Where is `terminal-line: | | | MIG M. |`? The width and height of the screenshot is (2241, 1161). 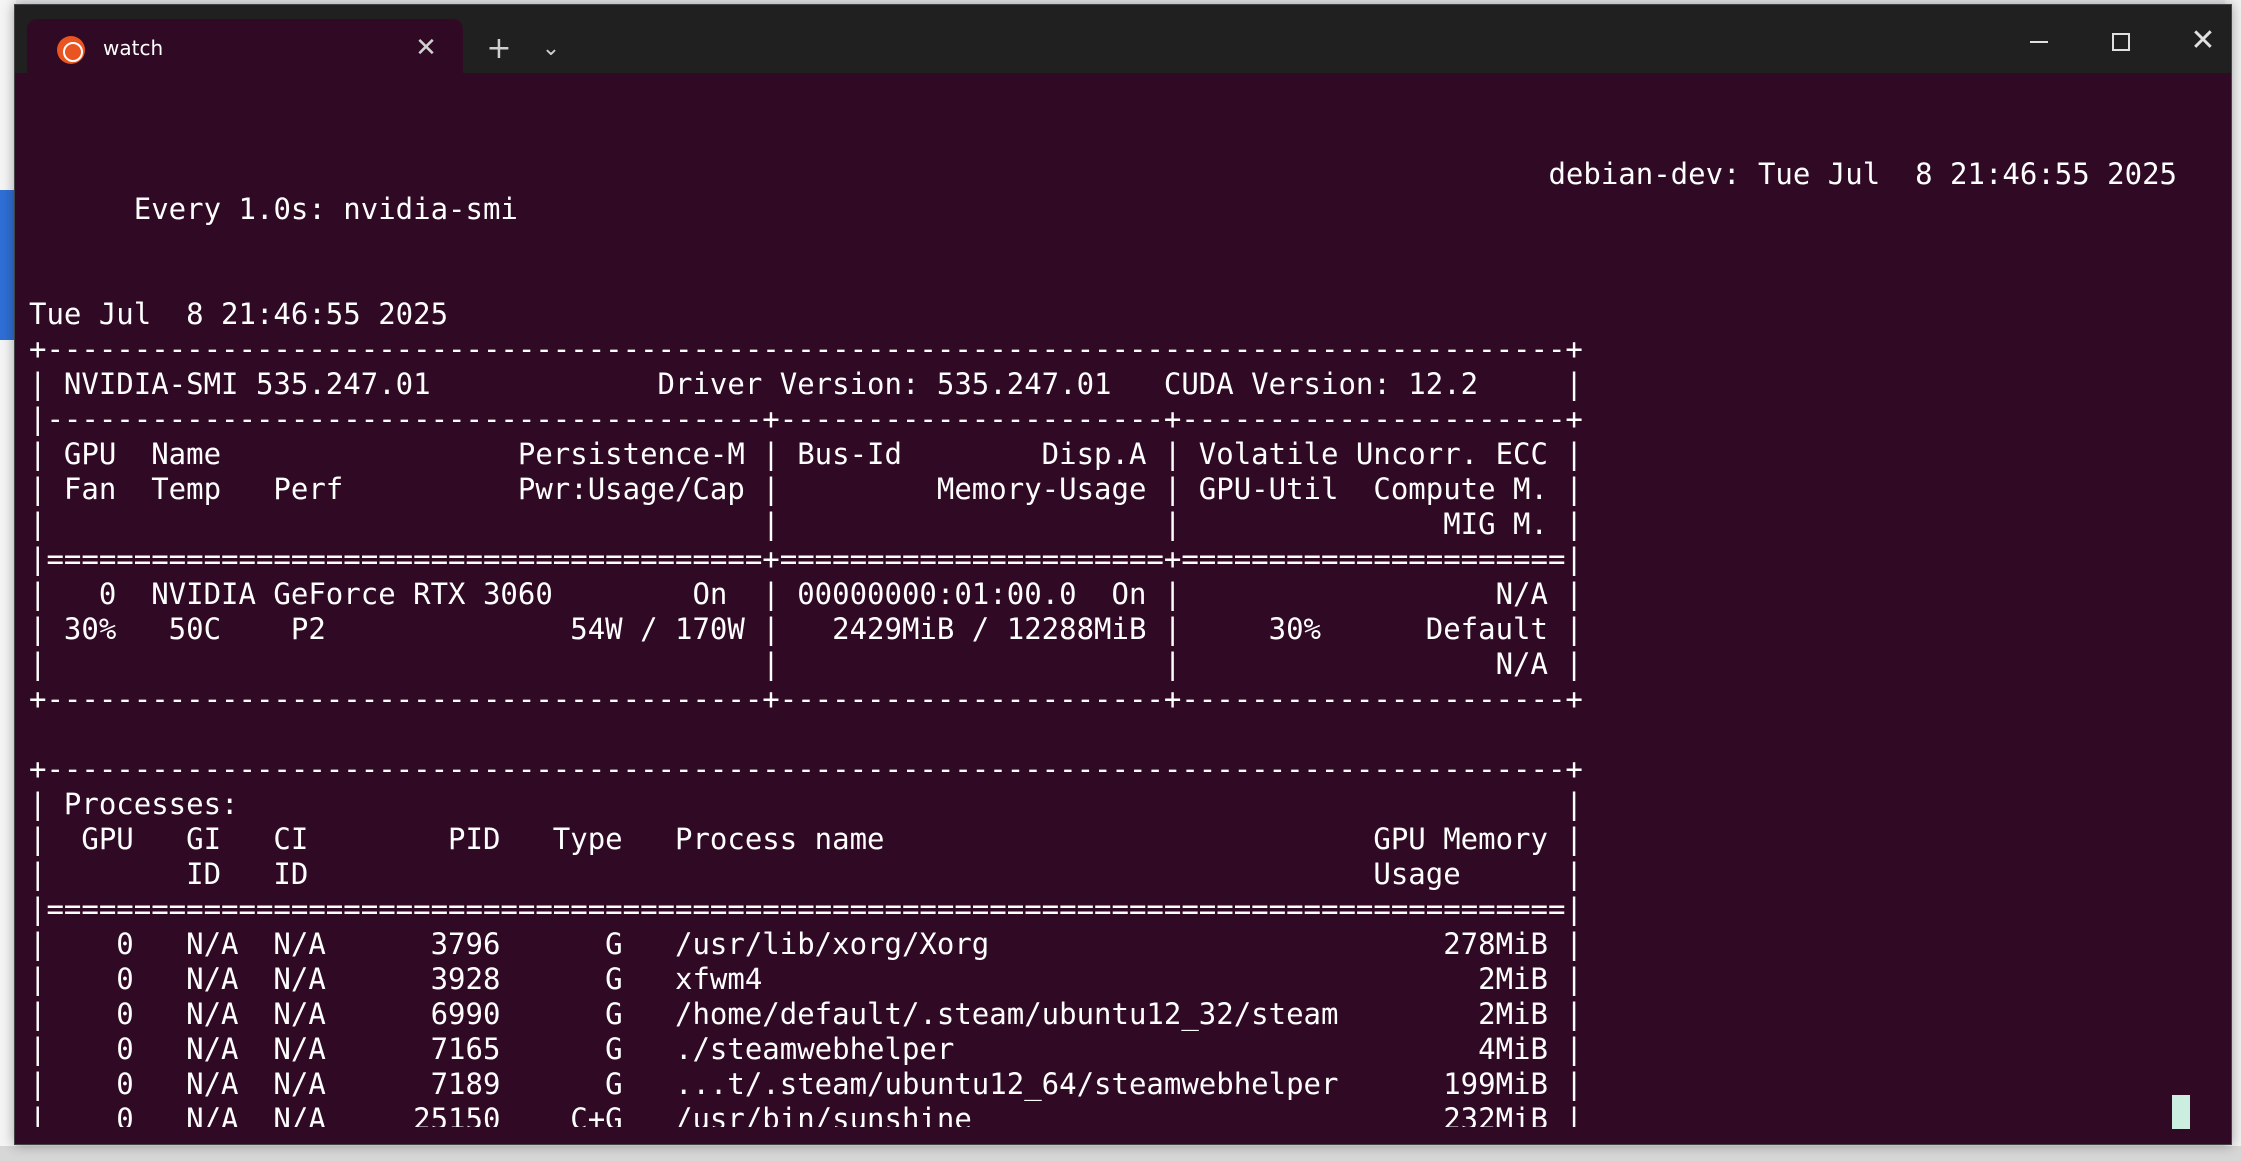 terminal-line: | | | MIG M. | is located at coordinates (806, 524).